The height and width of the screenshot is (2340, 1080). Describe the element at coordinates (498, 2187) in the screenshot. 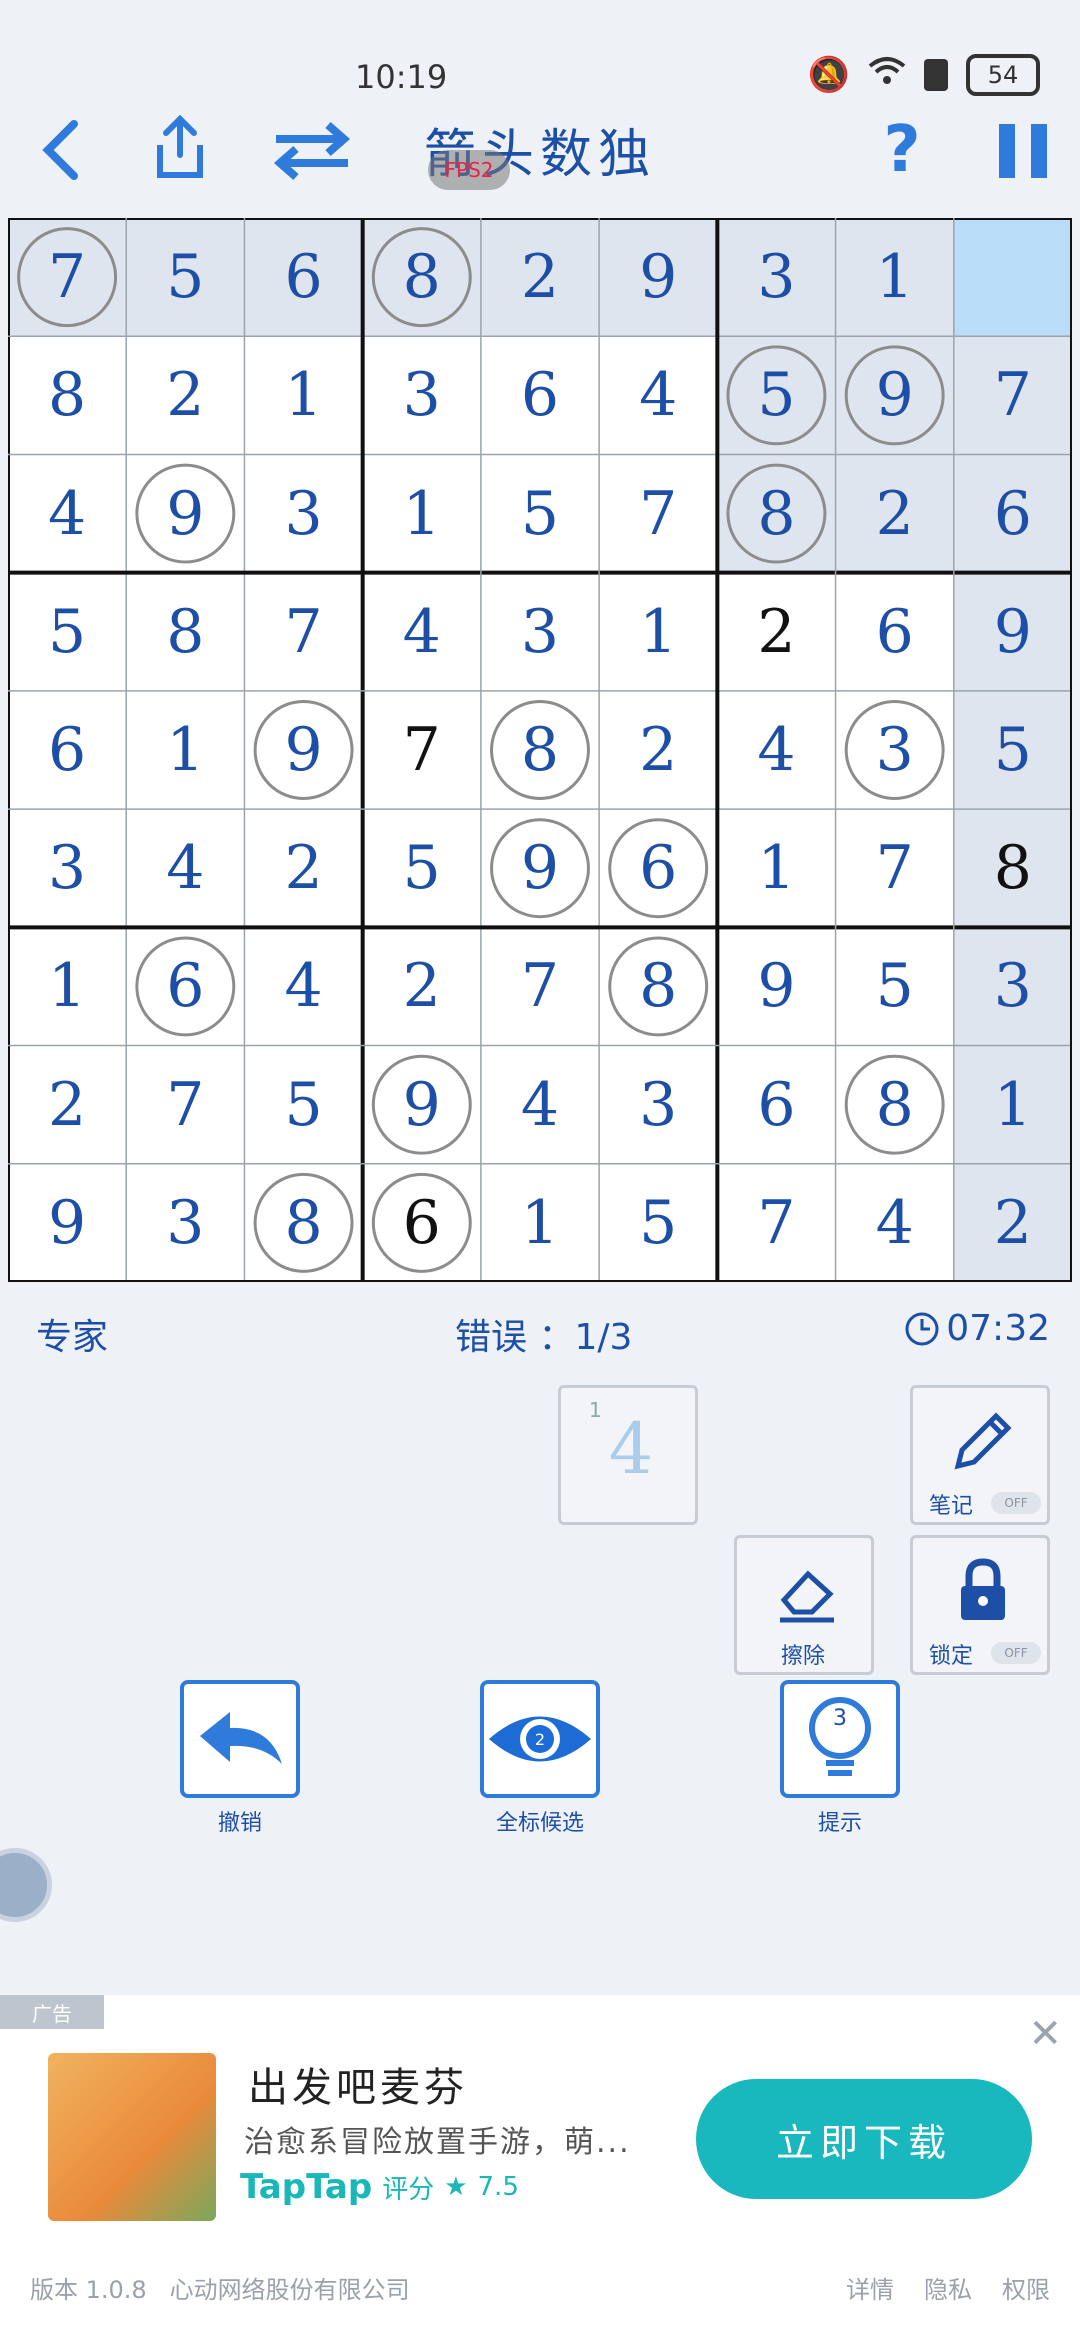

I see `ad-rating-value: 7.5` at that location.